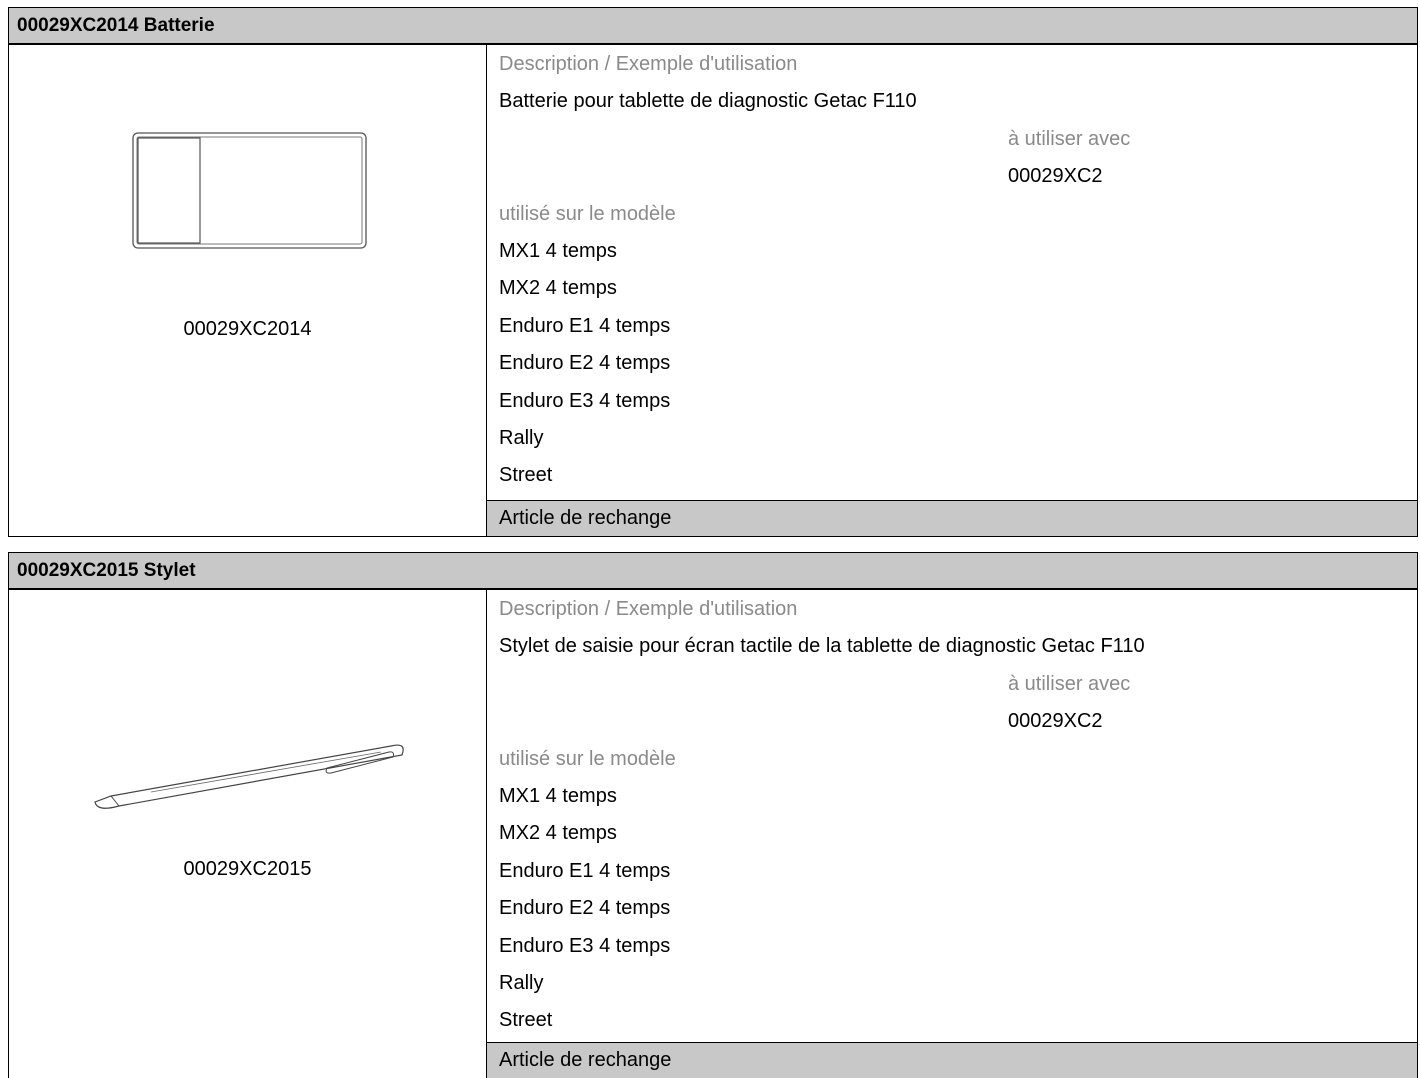 This screenshot has width=1420, height=1078. What do you see at coordinates (713, 26) in the screenshot?
I see `product-header: 00029XC2014 Batterie` at bounding box center [713, 26].